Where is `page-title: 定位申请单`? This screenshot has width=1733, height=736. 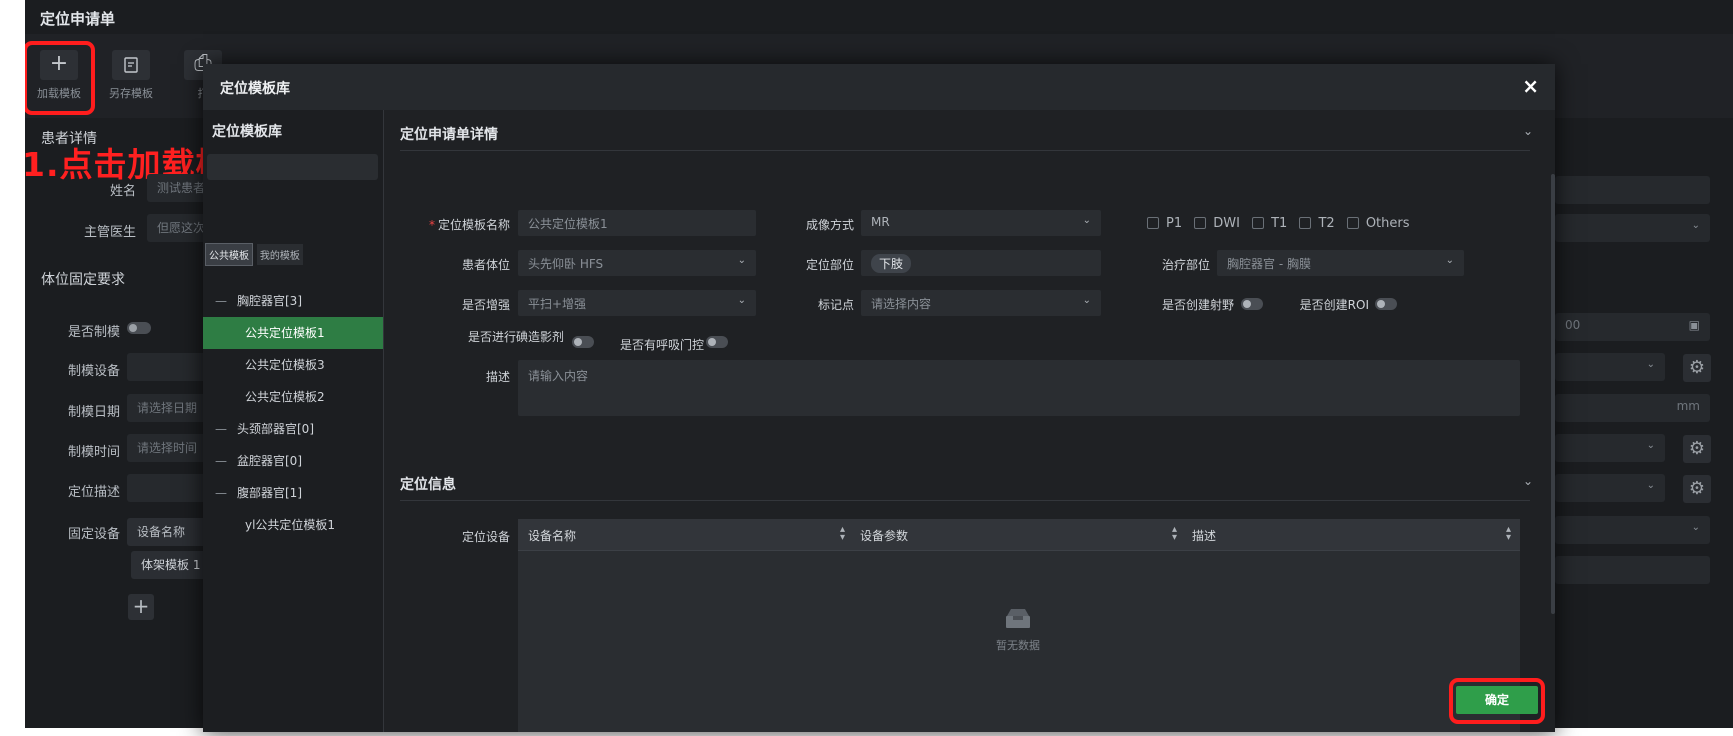 page-title: 定位申请单 is located at coordinates (78, 19).